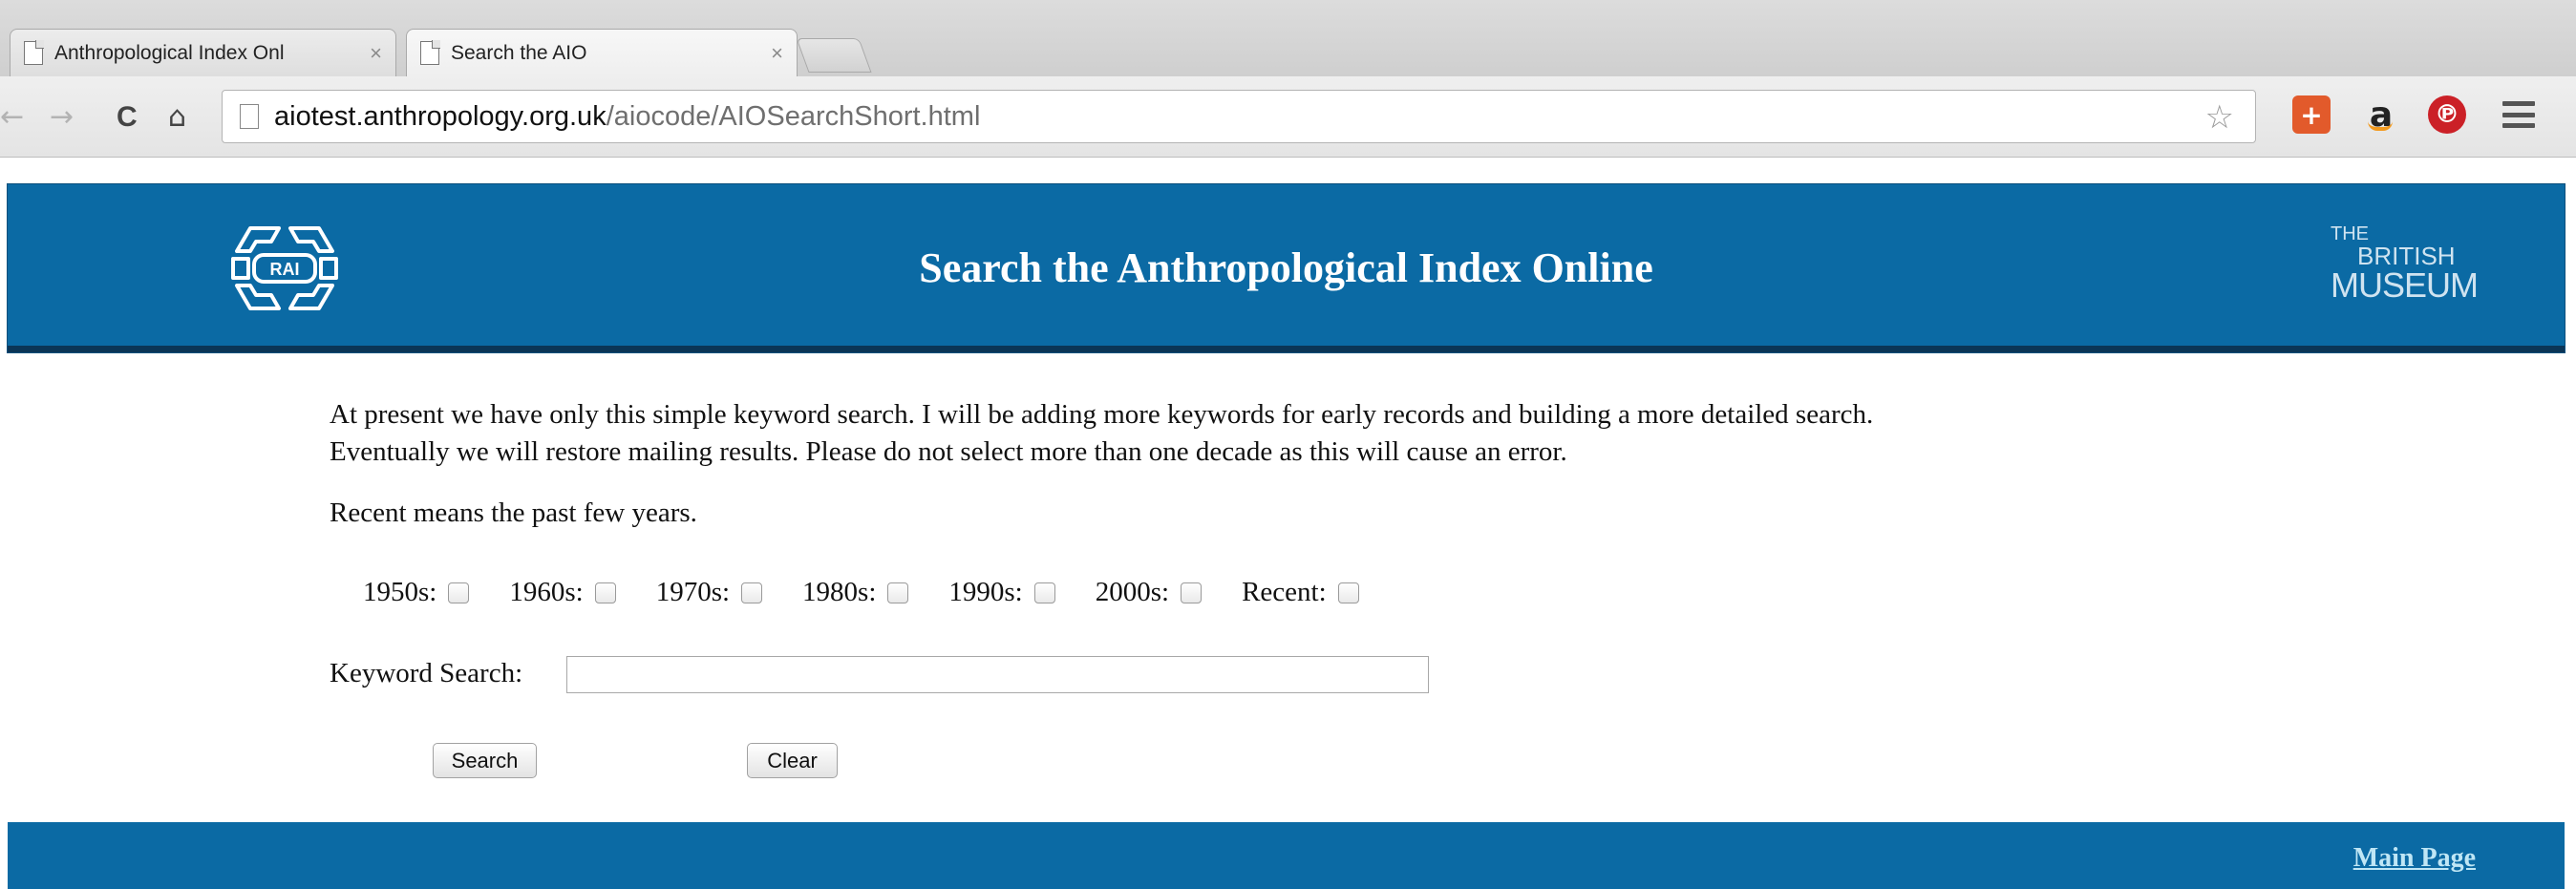  Describe the element at coordinates (2219, 117) in the screenshot. I see `bookmark-star-icon: ☆` at that location.